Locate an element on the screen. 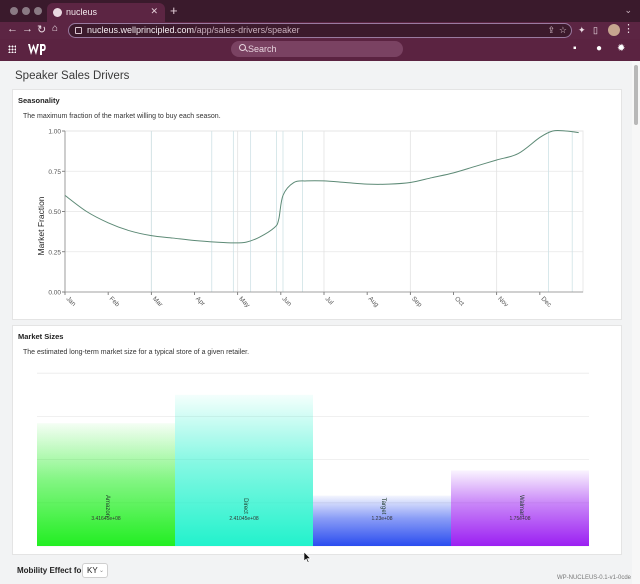  back-button: ← is located at coordinates (12, 29).